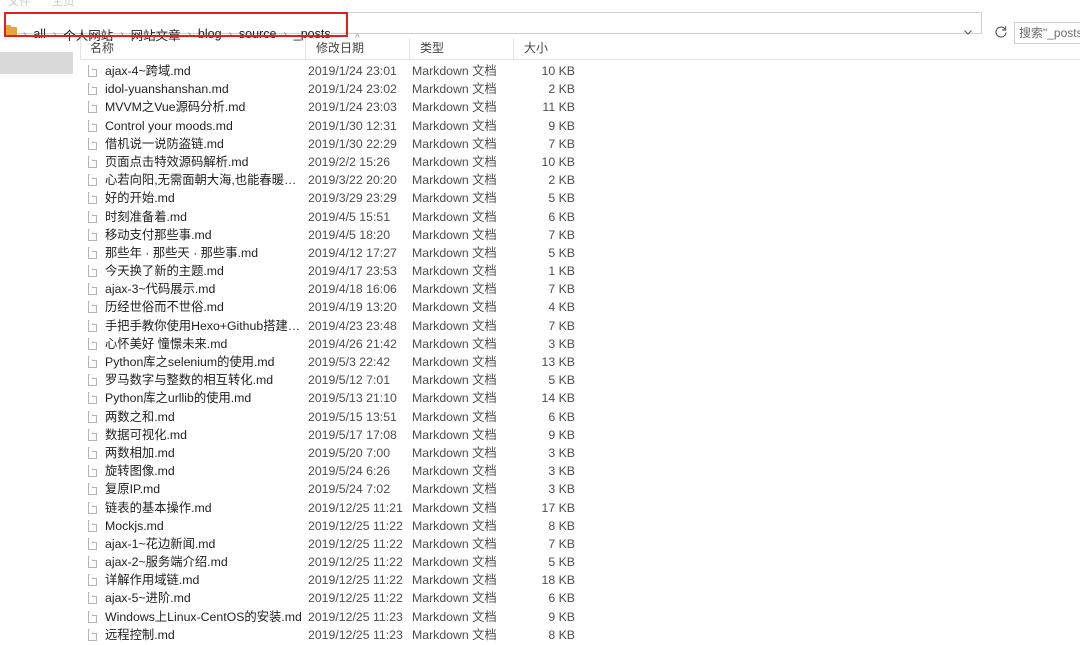 The image size is (1080, 645). What do you see at coordinates (558, 71) in the screenshot?
I see `file-size: 10 KB` at bounding box center [558, 71].